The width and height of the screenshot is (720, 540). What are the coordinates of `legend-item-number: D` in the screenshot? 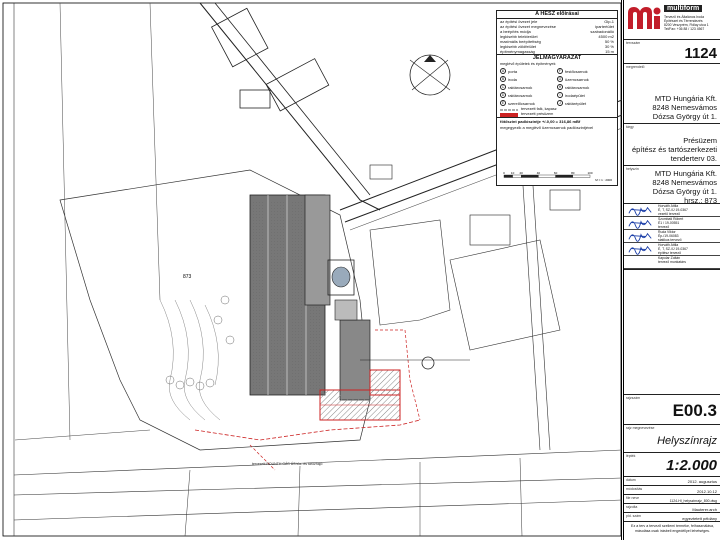 It's located at (503, 95).